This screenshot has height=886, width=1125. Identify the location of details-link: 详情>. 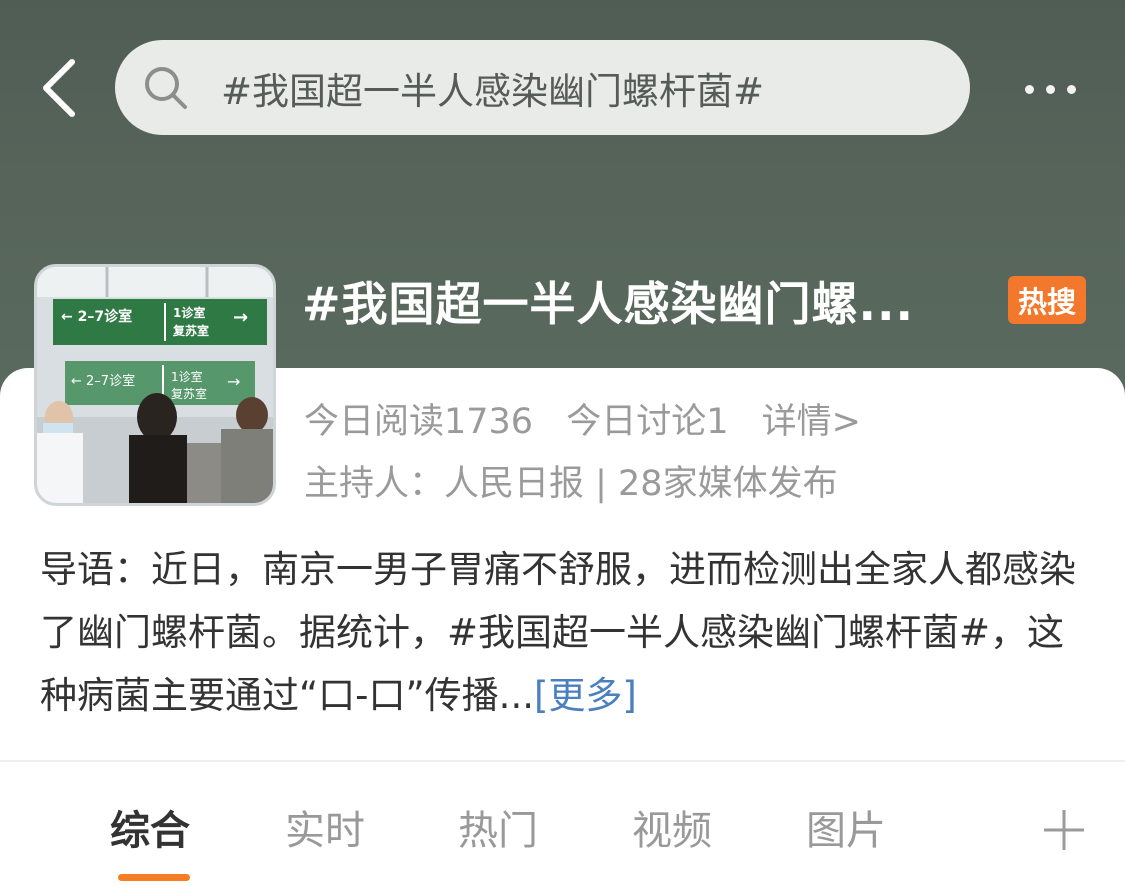
(811, 422).